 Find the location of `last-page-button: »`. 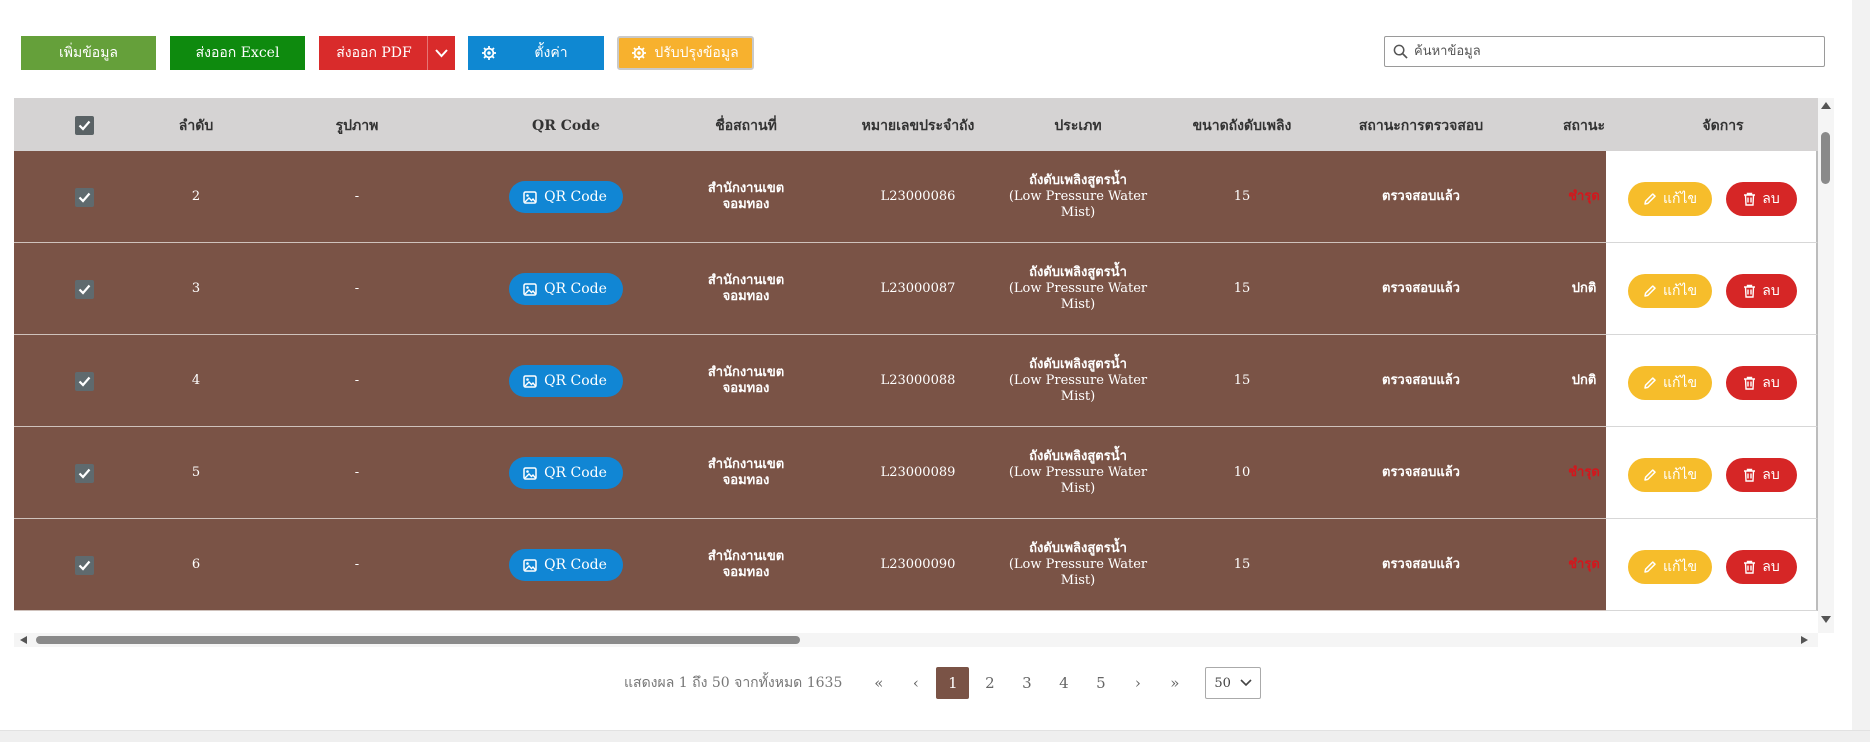

last-page-button: » is located at coordinates (1174, 683).